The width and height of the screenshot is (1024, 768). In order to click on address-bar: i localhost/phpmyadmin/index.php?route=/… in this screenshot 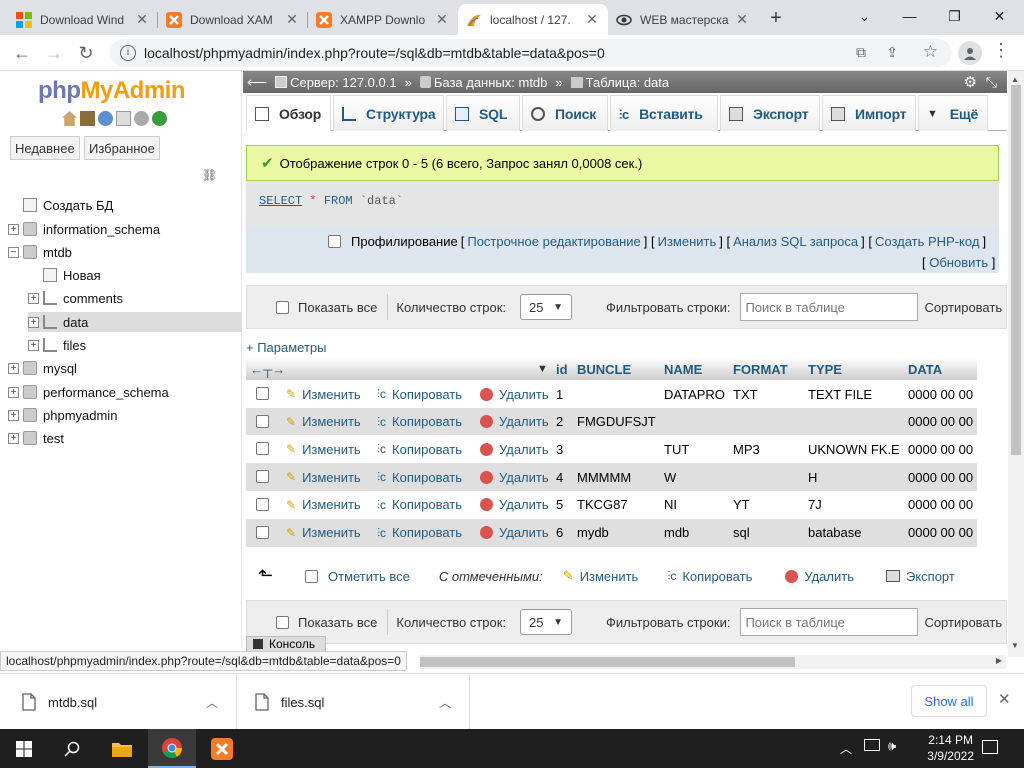, I will do `click(531, 53)`.